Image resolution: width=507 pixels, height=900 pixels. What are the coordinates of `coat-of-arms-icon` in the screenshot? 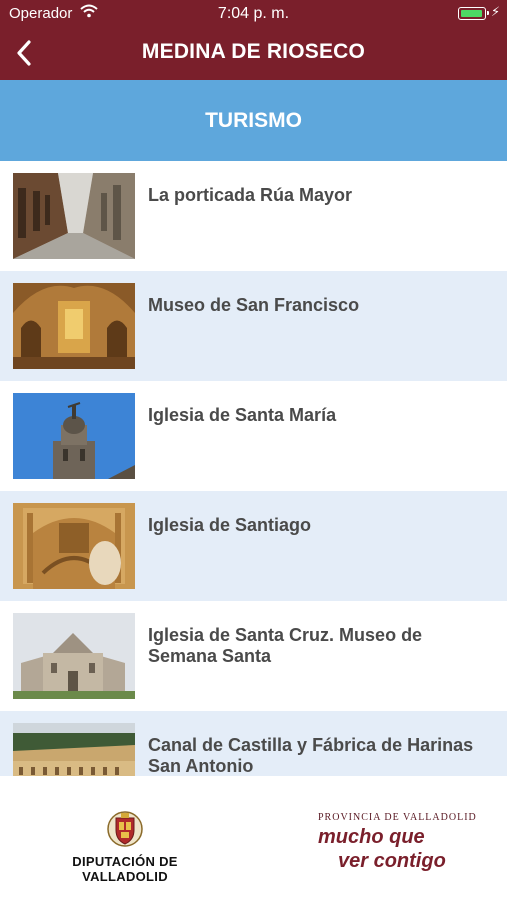 It's located at (125, 829).